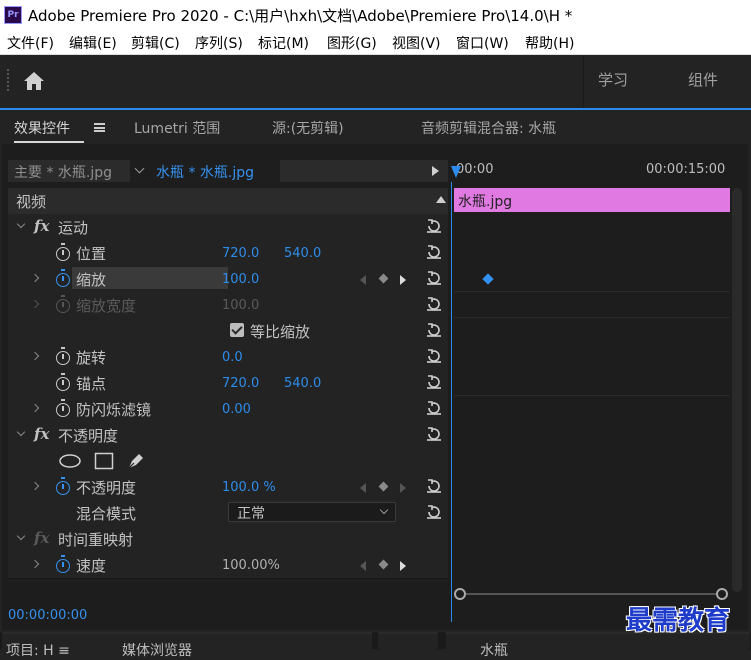  I want to click on play-only-clip-icon, so click(435, 171).